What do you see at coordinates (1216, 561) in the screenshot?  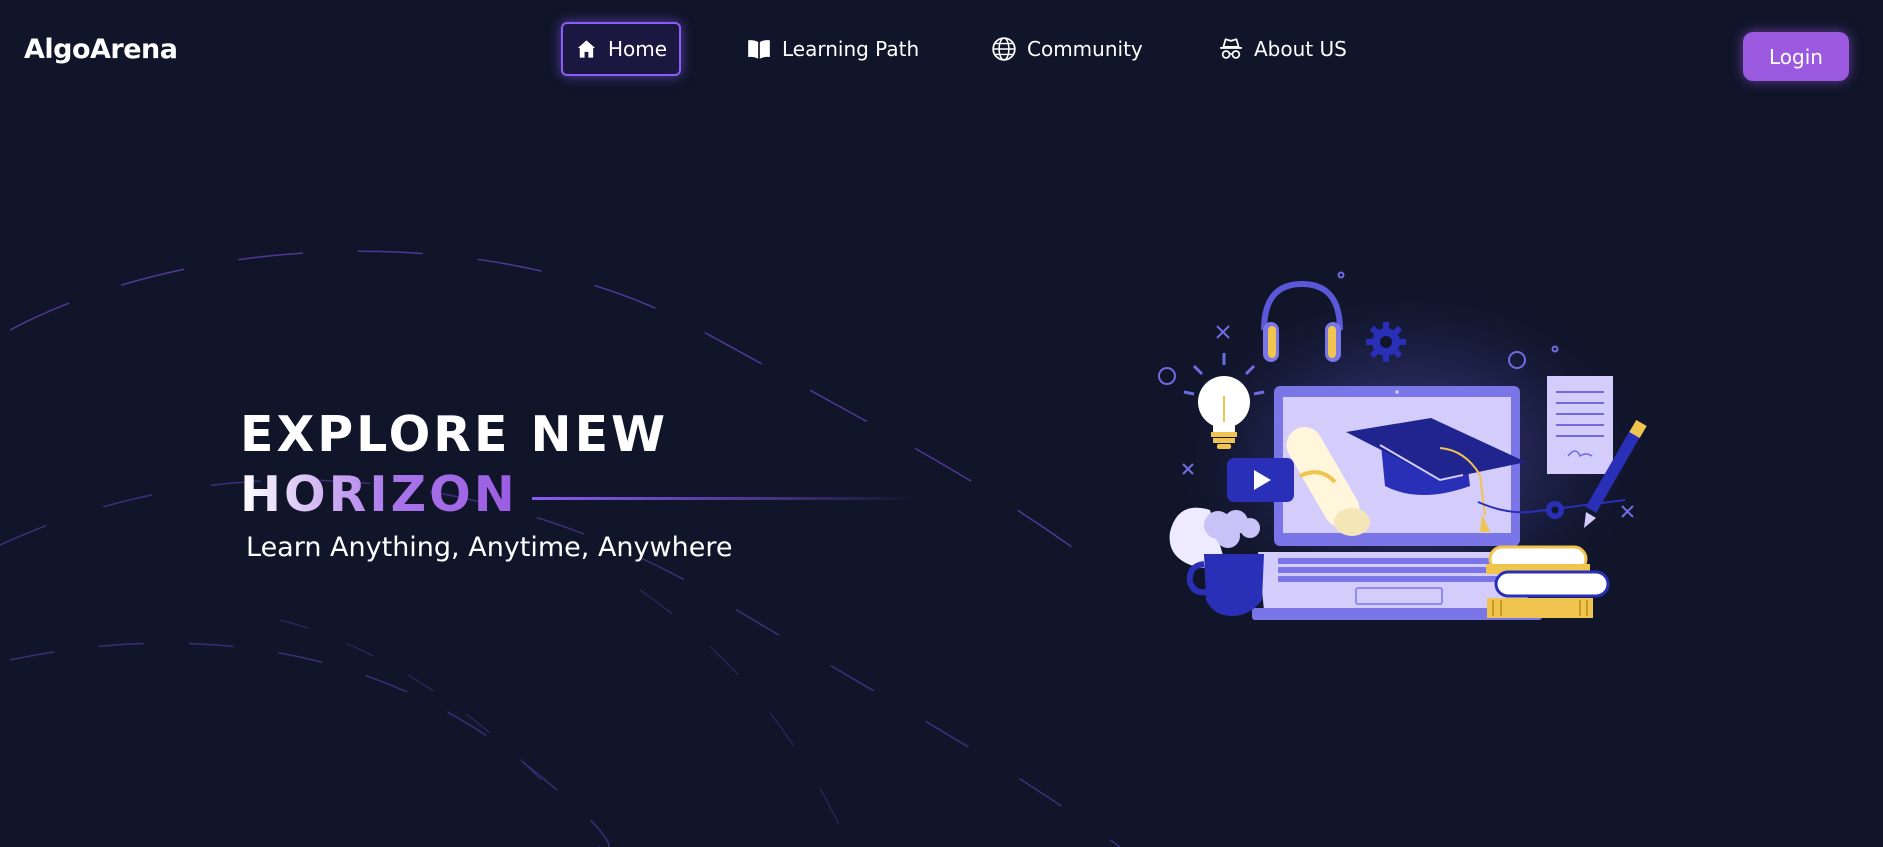 I see `coffee-cup-icon` at bounding box center [1216, 561].